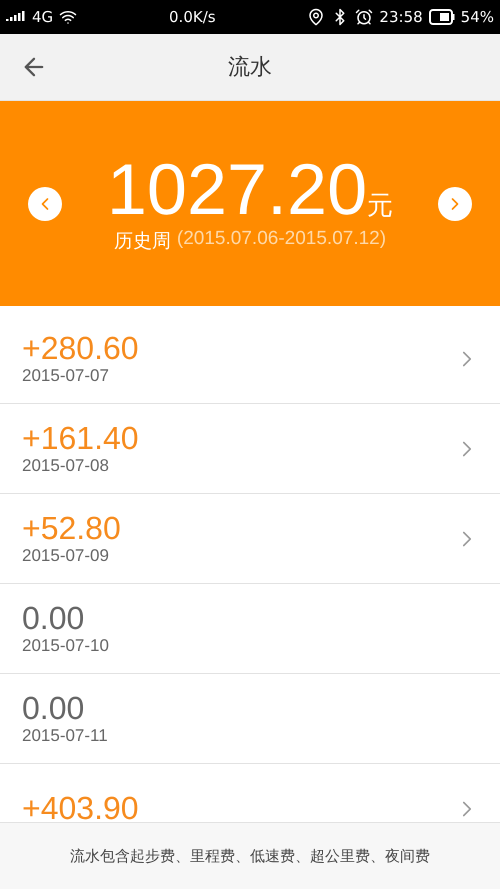 This screenshot has width=500, height=889. Describe the element at coordinates (441, 17) in the screenshot. I see `battery-icon` at that location.